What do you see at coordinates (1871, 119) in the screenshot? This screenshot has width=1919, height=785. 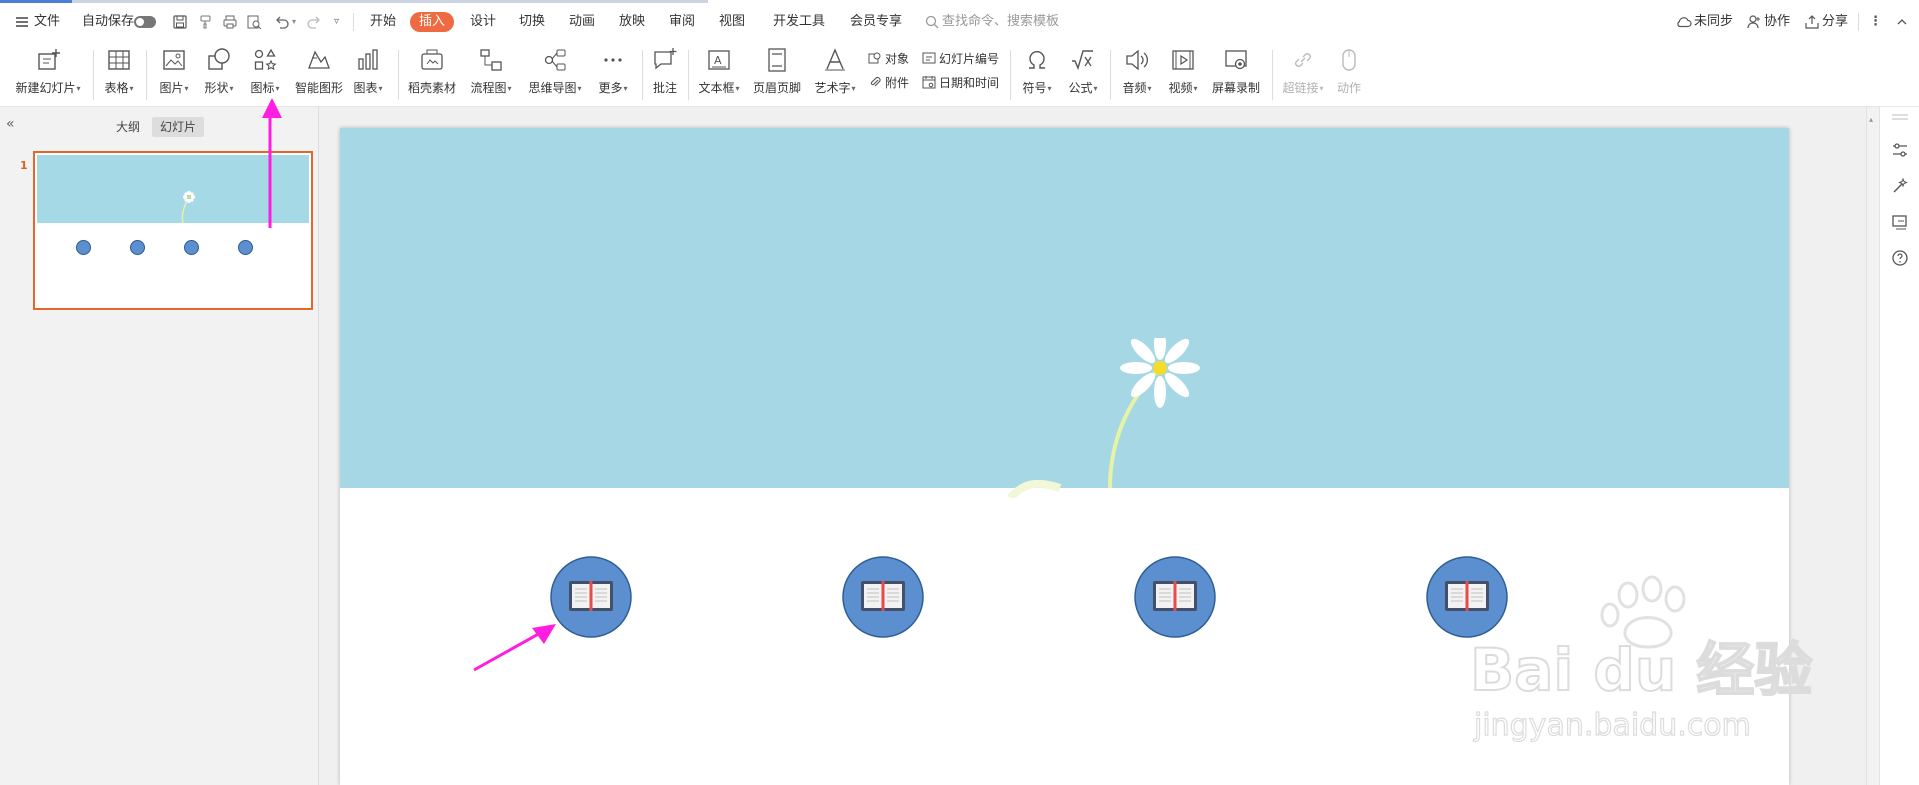 I see `scroll-up-icon: ▴` at bounding box center [1871, 119].